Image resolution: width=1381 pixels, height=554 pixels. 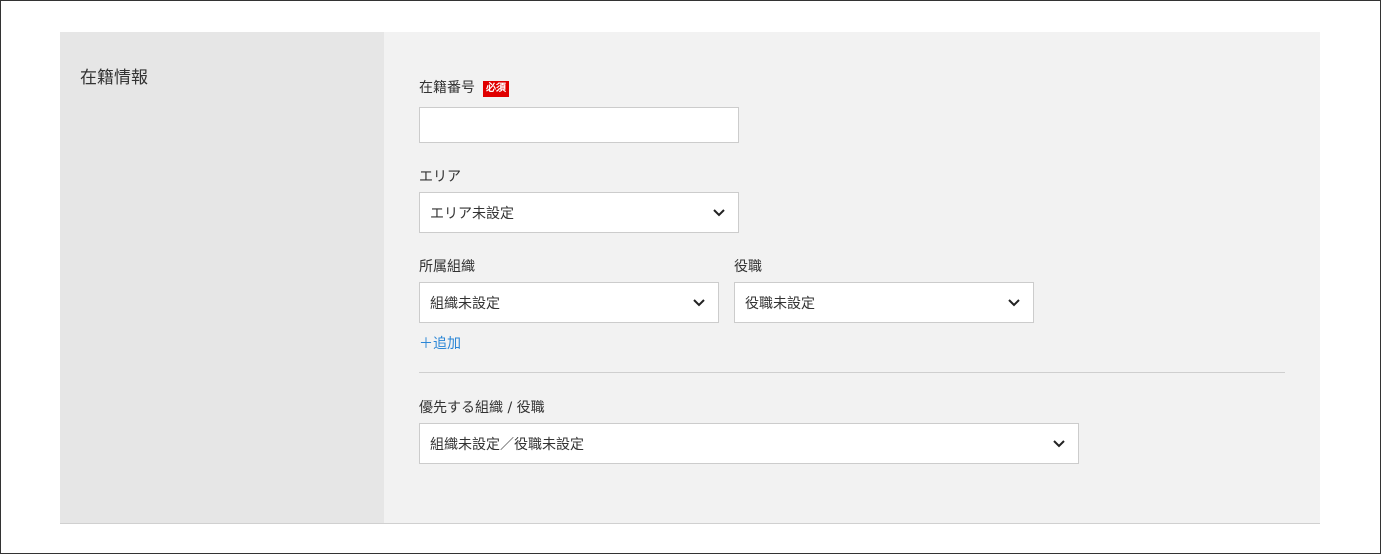 What do you see at coordinates (749, 443) in the screenshot?
I see `priority-select: 組織未設定／役職未設定` at bounding box center [749, 443].